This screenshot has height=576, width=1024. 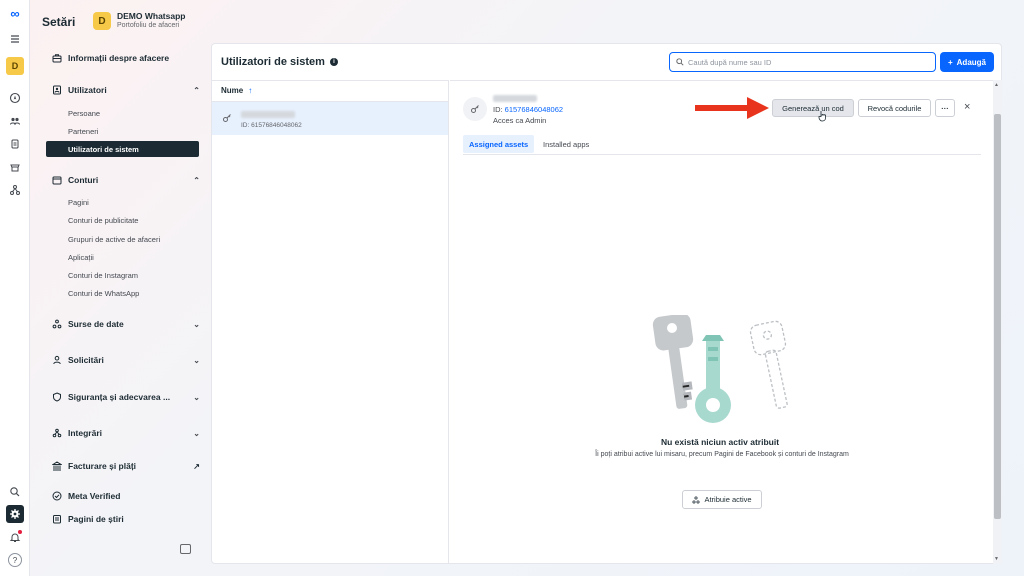 What do you see at coordinates (894, 108) in the screenshot?
I see `revoke-tokens-button: Revocă codurile` at bounding box center [894, 108].